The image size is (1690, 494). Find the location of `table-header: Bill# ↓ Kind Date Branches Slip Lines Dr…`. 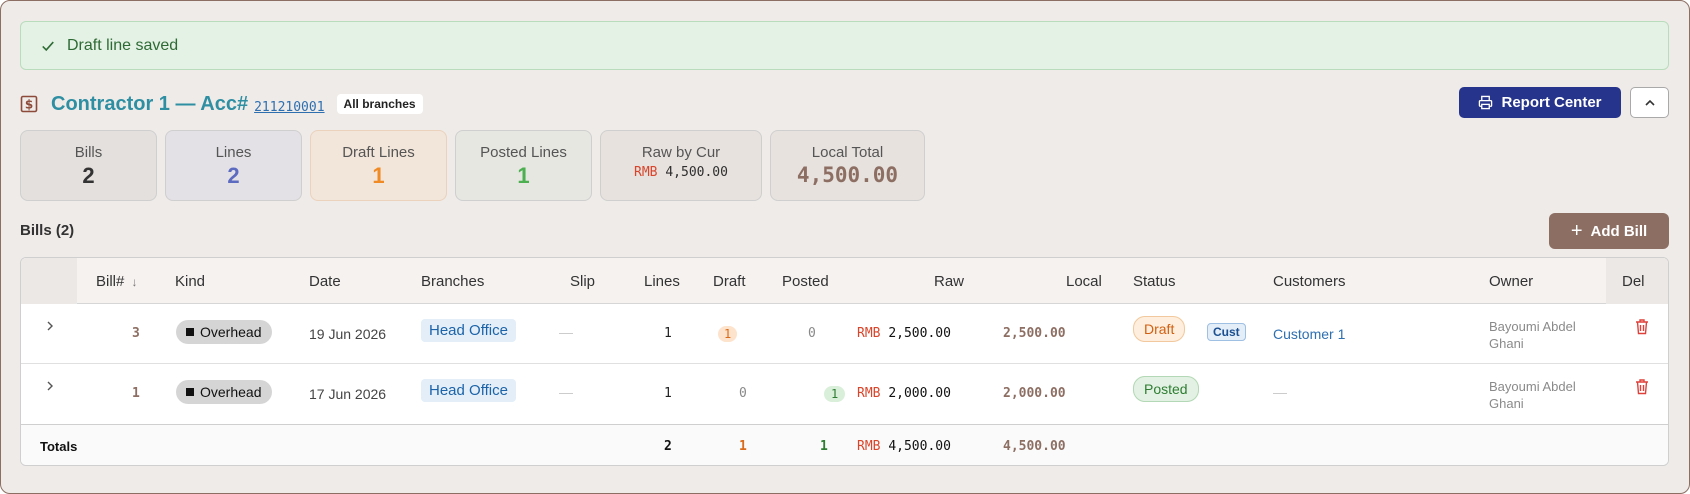

table-header: Bill# ↓ Kind Date Branches Slip Lines Dr… is located at coordinates (844, 281).